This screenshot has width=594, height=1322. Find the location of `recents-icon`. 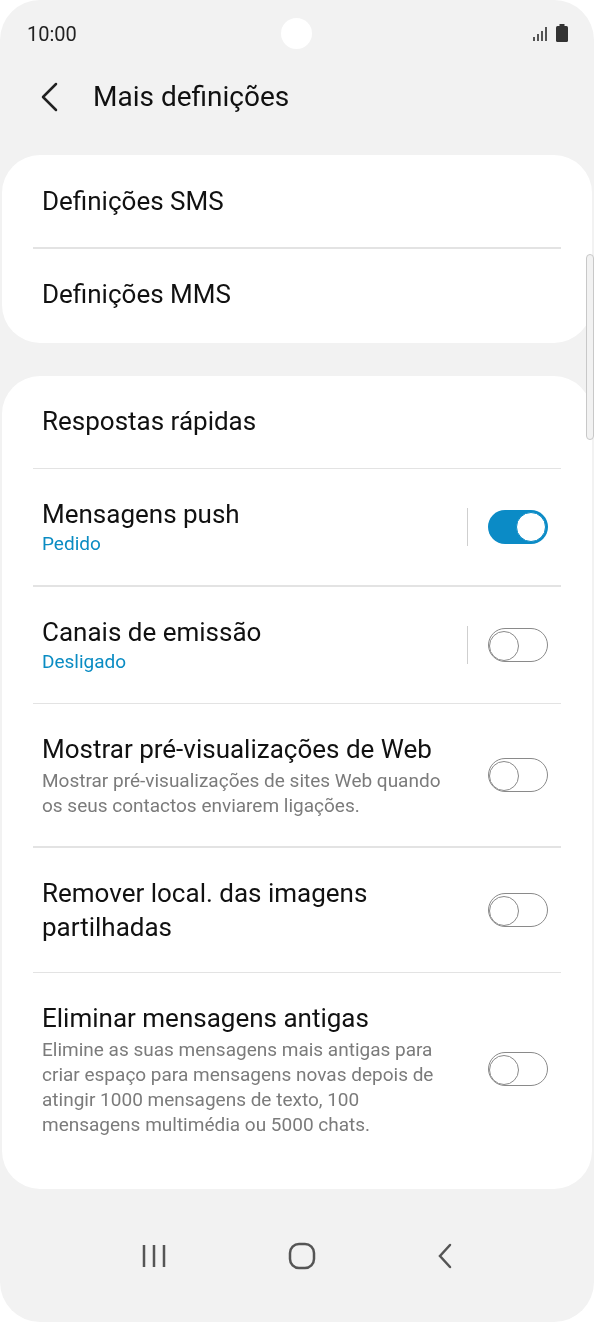

recents-icon is located at coordinates (153, 1255).